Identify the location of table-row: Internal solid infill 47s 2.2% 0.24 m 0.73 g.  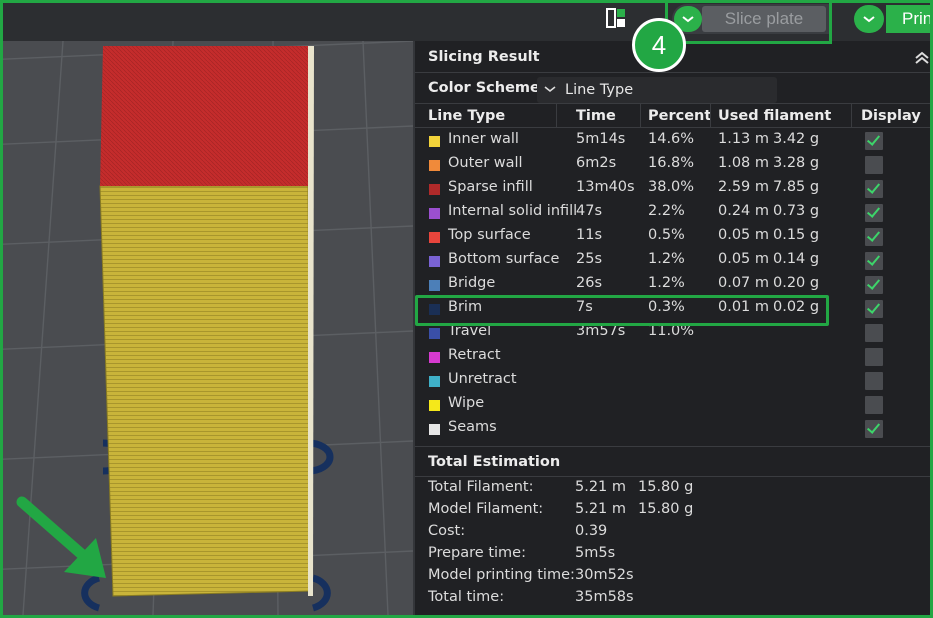
(673, 213).